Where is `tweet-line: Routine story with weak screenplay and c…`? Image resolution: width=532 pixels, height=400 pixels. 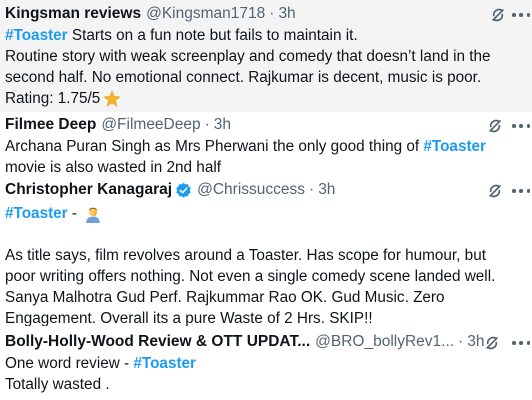
tweet-line: Routine story with weak screenplay and c… is located at coordinates (248, 56).